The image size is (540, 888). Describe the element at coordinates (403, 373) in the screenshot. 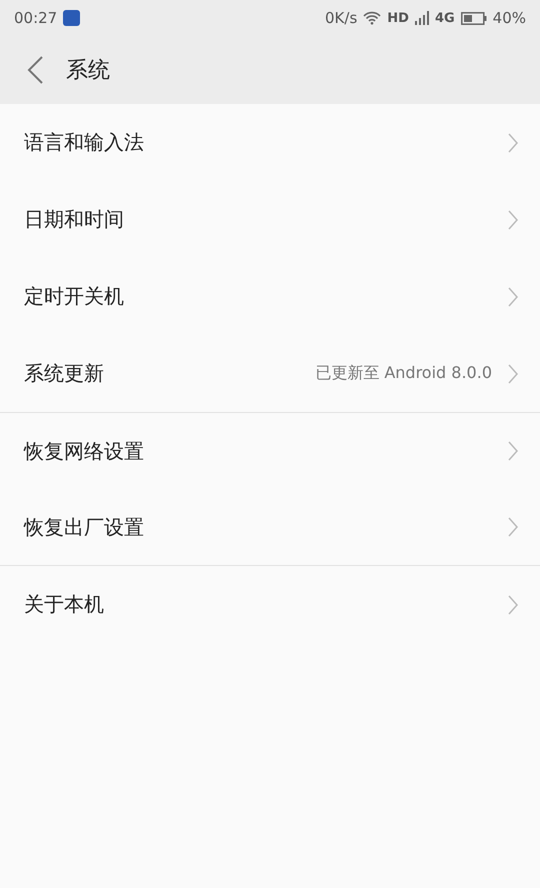

I see `settings-item-value: 已更新至 Android 8.0.0` at that location.